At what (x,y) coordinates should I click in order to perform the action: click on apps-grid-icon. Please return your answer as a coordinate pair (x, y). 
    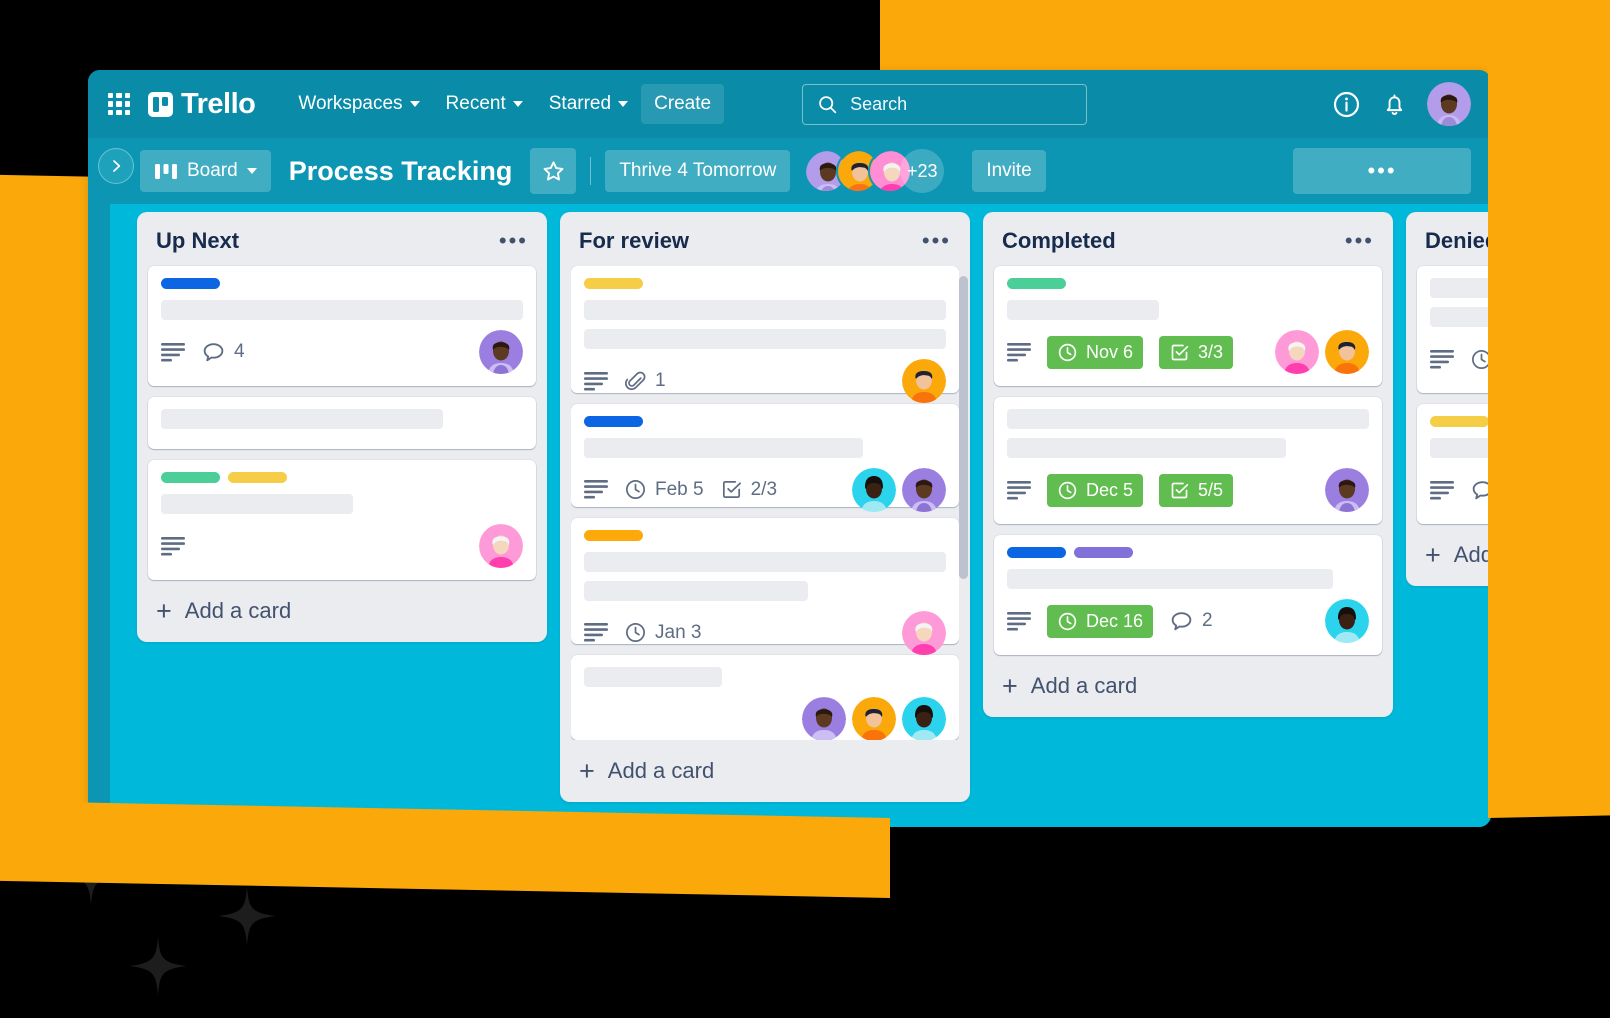
    Looking at the image, I should click on (119, 104).